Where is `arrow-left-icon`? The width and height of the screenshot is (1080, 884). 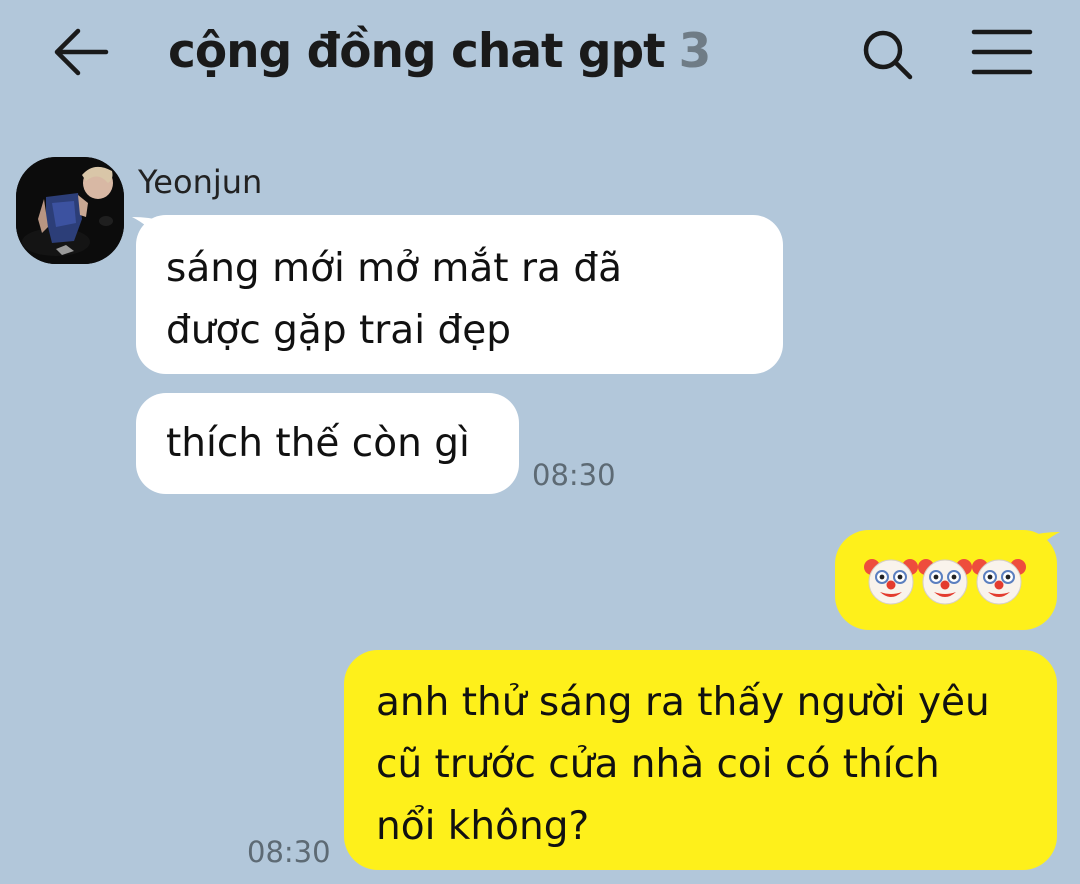 arrow-left-icon is located at coordinates (81, 52).